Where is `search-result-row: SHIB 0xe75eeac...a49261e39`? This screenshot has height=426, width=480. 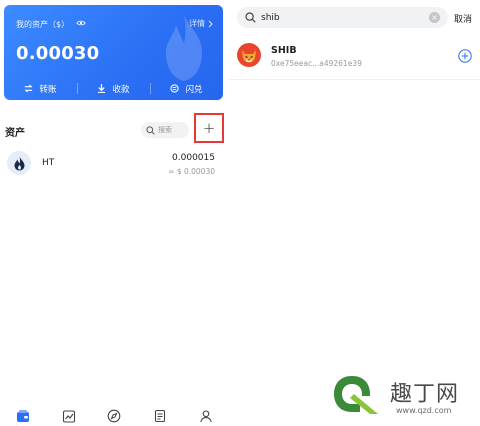 search-result-row: SHIB 0xe75eeac...a49261e39 is located at coordinates (354, 59).